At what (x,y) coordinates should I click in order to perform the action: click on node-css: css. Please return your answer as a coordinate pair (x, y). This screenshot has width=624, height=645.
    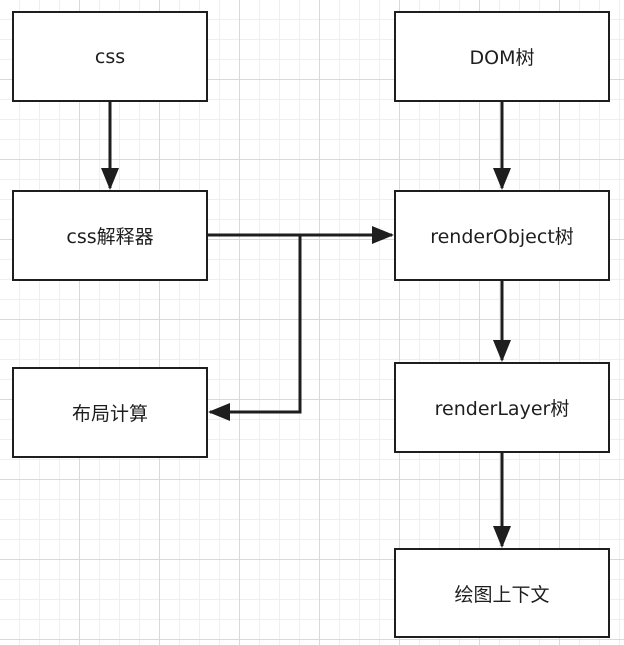
    Looking at the image, I should click on (110, 56).